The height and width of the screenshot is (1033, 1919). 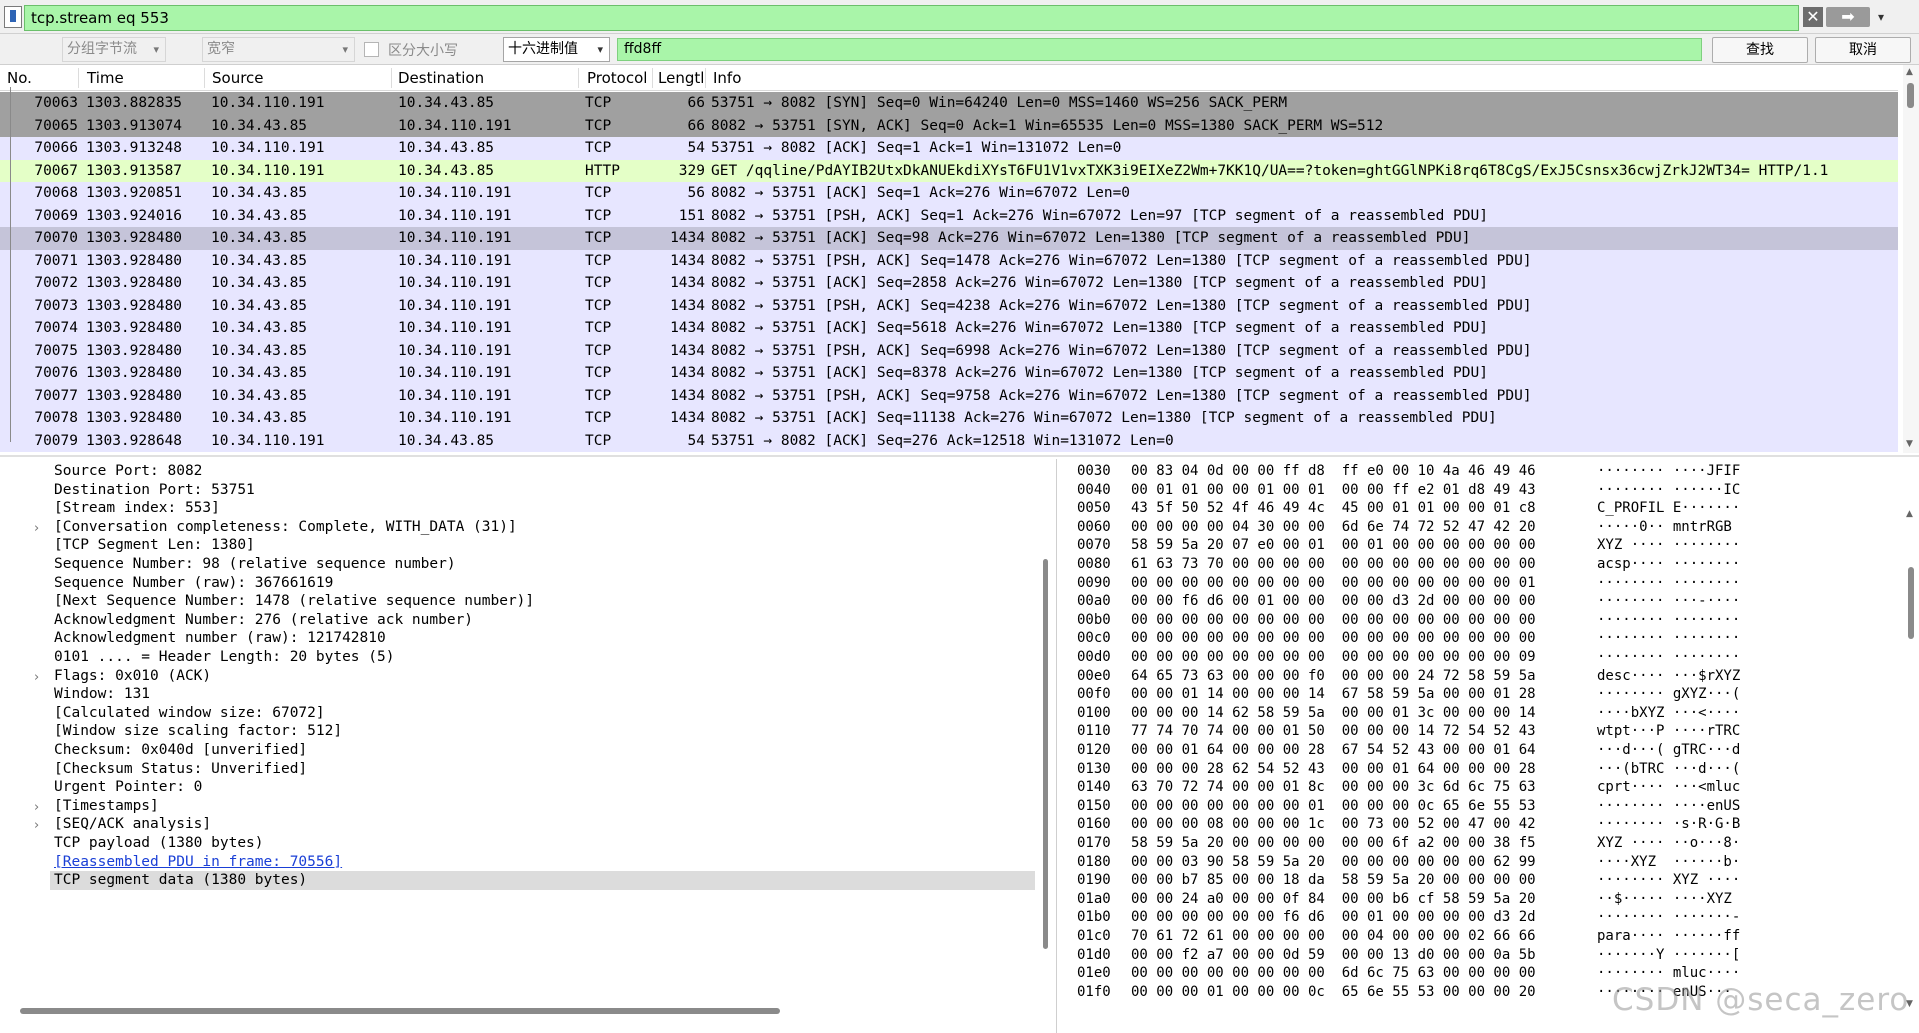 What do you see at coordinates (238, 78) in the screenshot?
I see `column-header-source: Source` at bounding box center [238, 78].